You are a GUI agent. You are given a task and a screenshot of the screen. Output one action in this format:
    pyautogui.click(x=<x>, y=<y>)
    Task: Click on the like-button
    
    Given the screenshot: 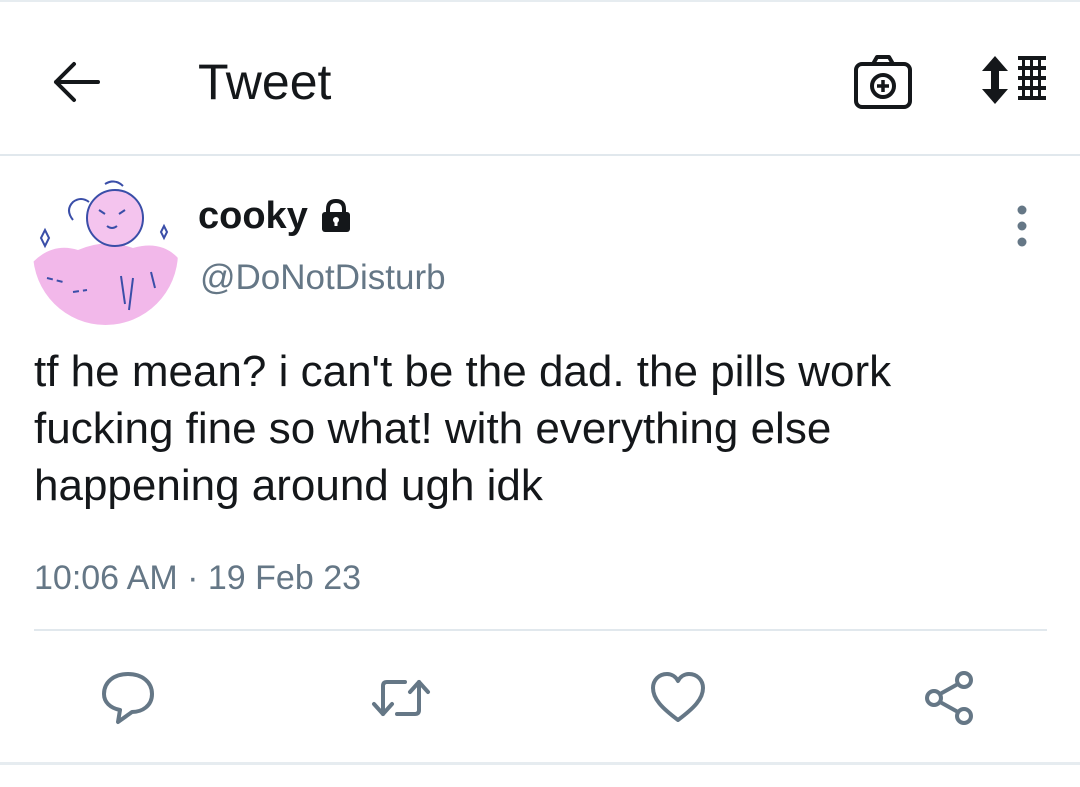 What is the action you would take?
    pyautogui.click(x=678, y=698)
    